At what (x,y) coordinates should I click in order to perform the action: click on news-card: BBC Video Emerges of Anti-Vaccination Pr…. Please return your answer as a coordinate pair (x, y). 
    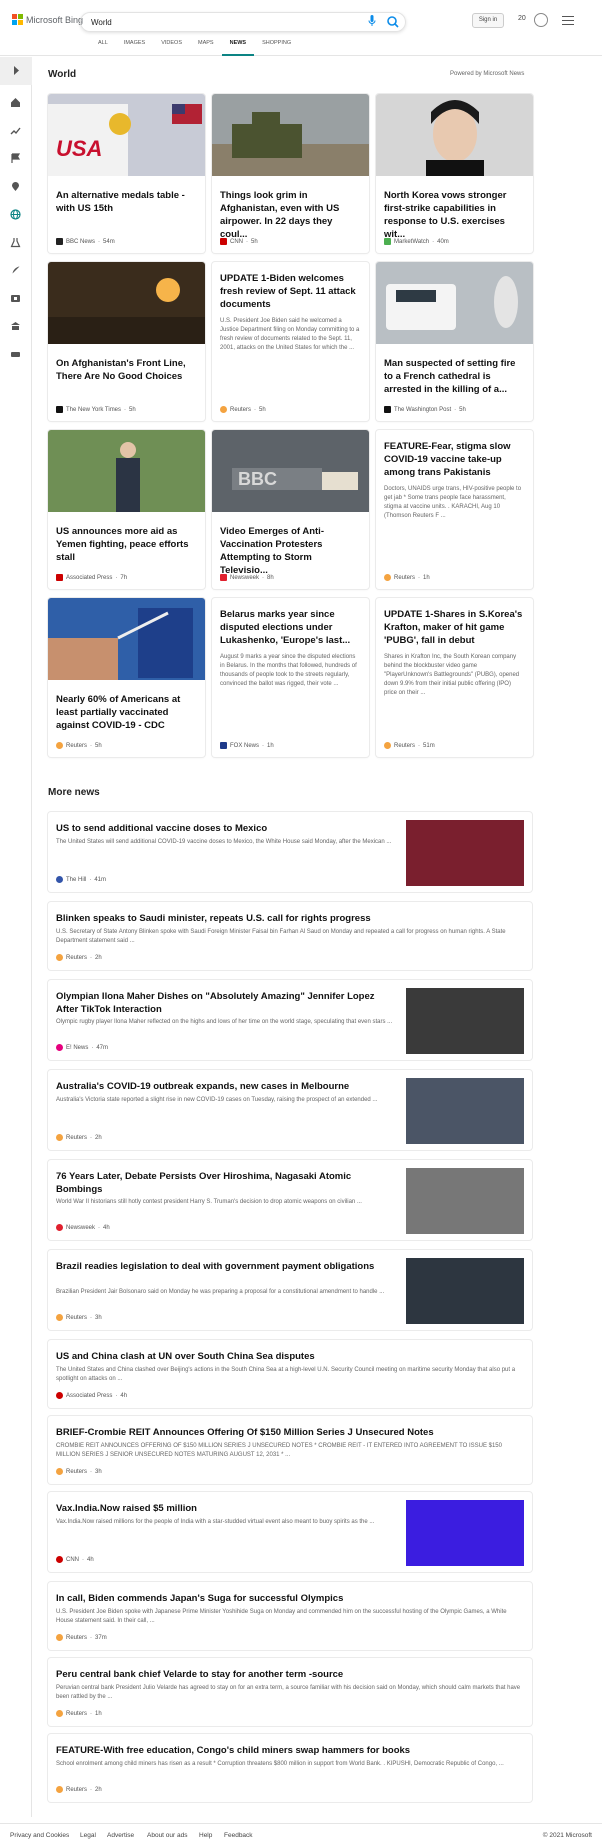
    Looking at the image, I should click on (290, 509).